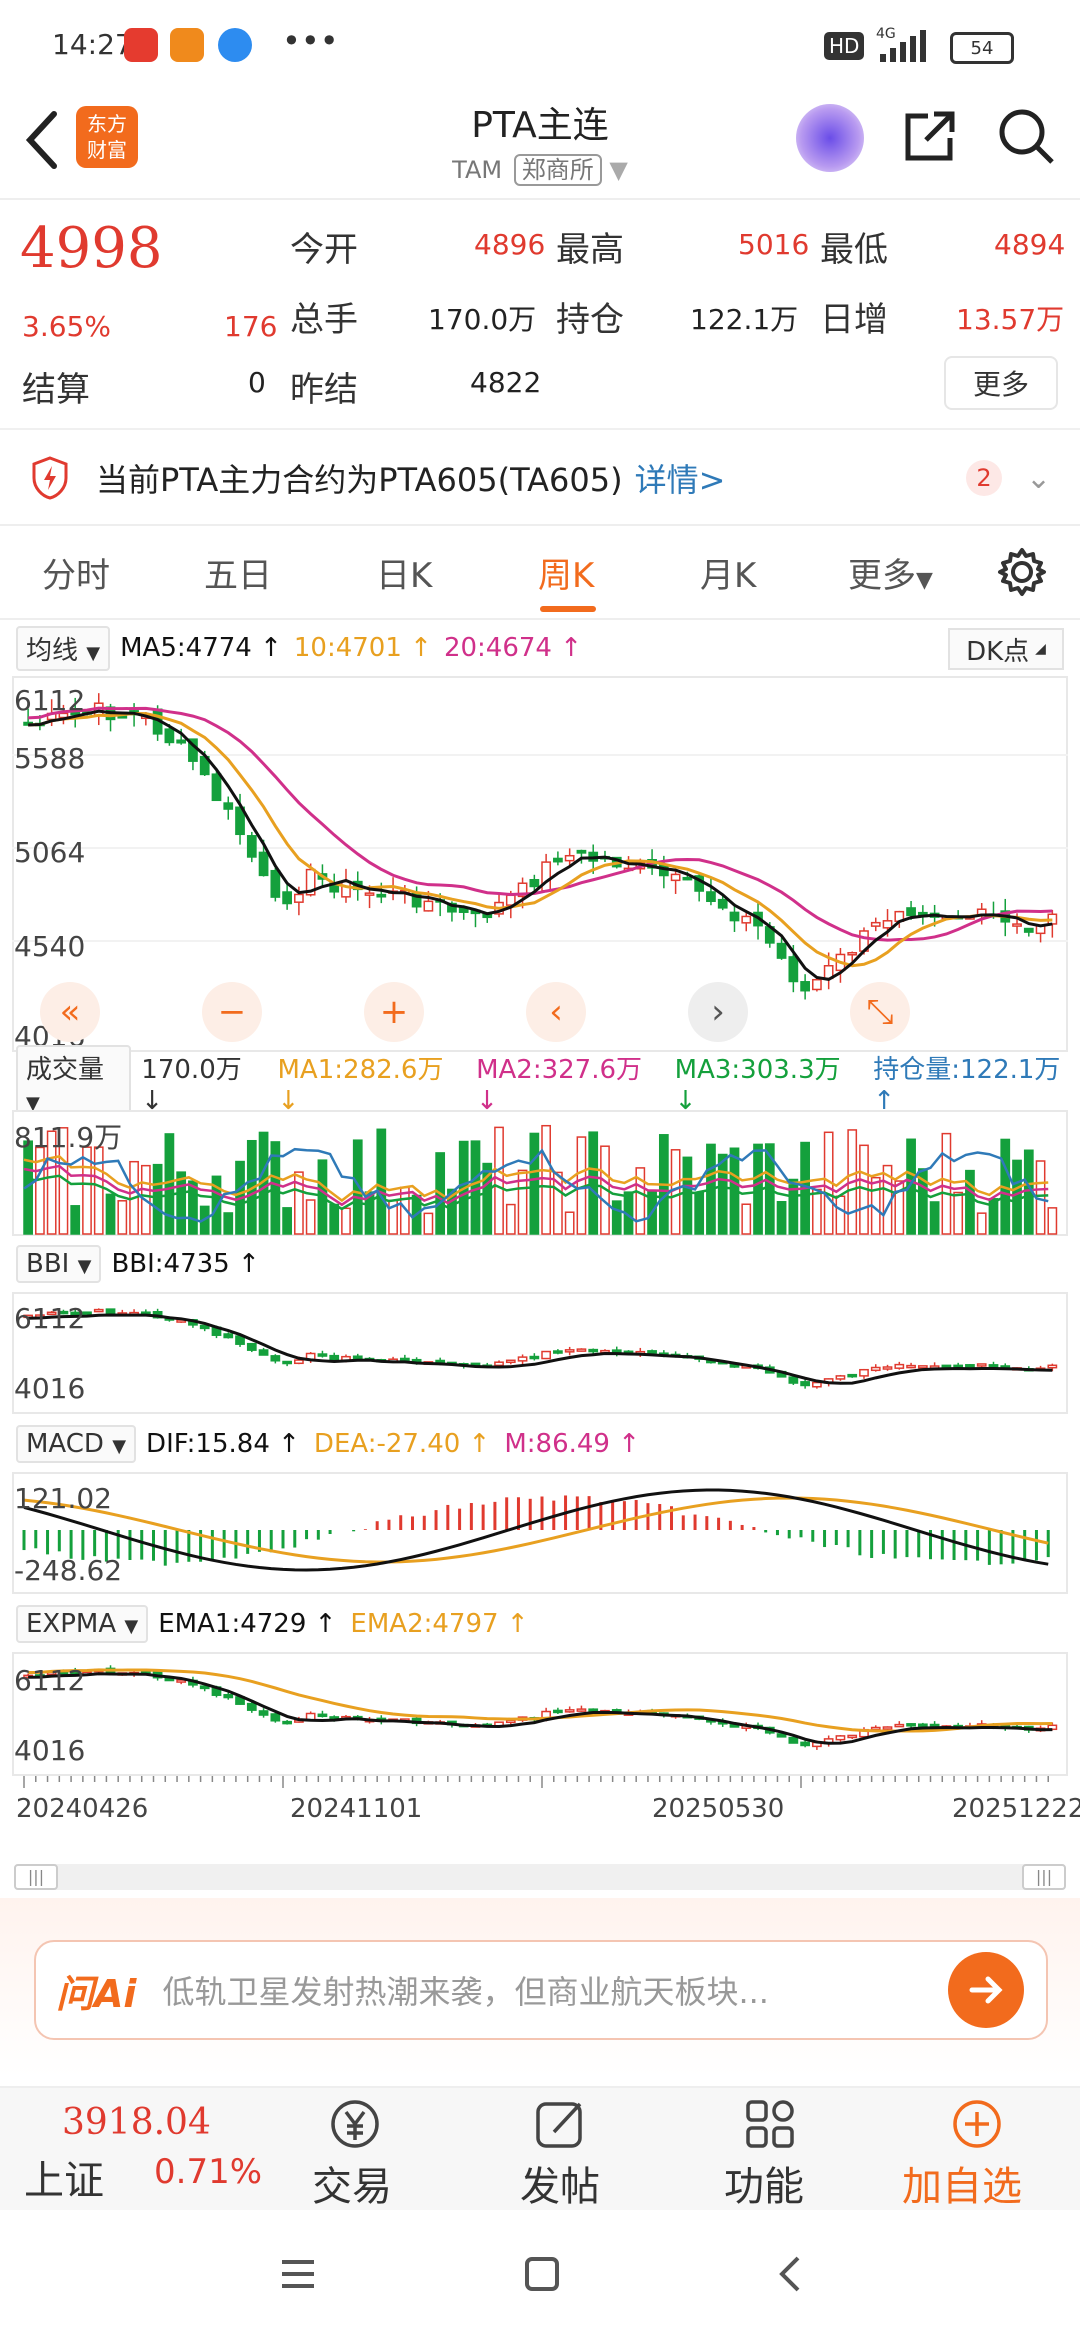  What do you see at coordinates (74, 1082) in the screenshot?
I see `volume-indicator-selector: 成交量 ▼` at bounding box center [74, 1082].